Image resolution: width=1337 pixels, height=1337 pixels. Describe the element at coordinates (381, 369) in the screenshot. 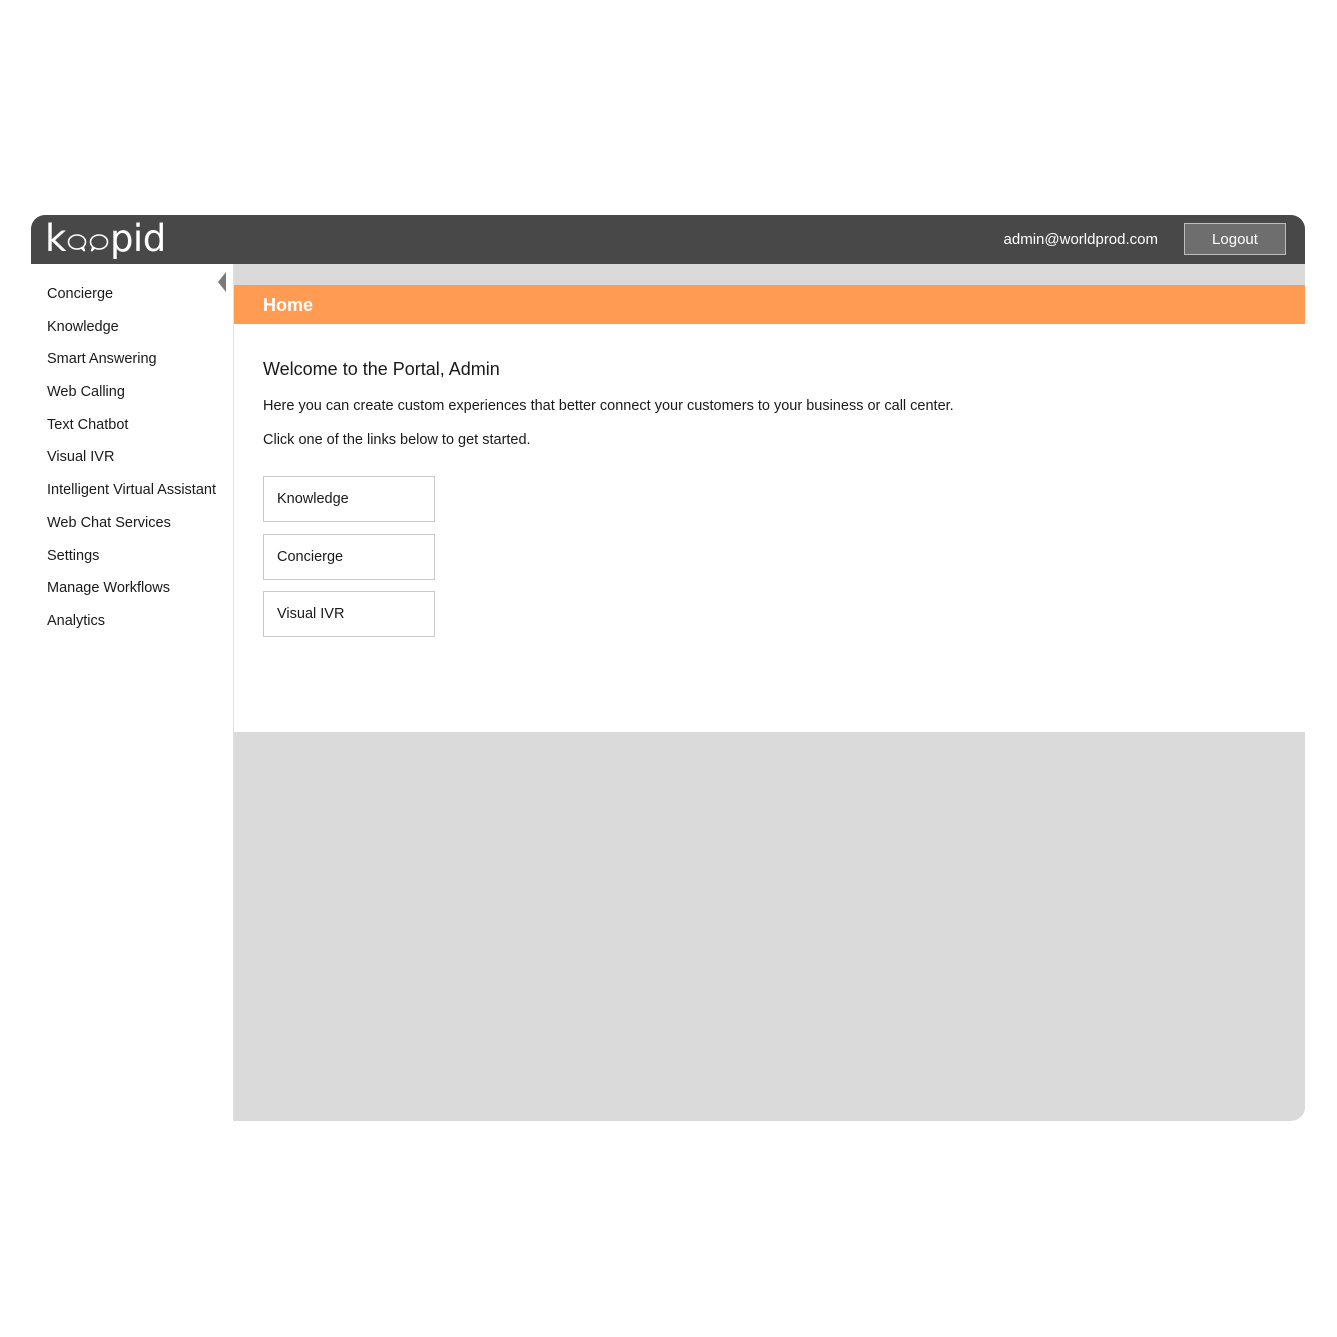

I see `welcome-heading: Welcome to the Portal, Admin` at that location.